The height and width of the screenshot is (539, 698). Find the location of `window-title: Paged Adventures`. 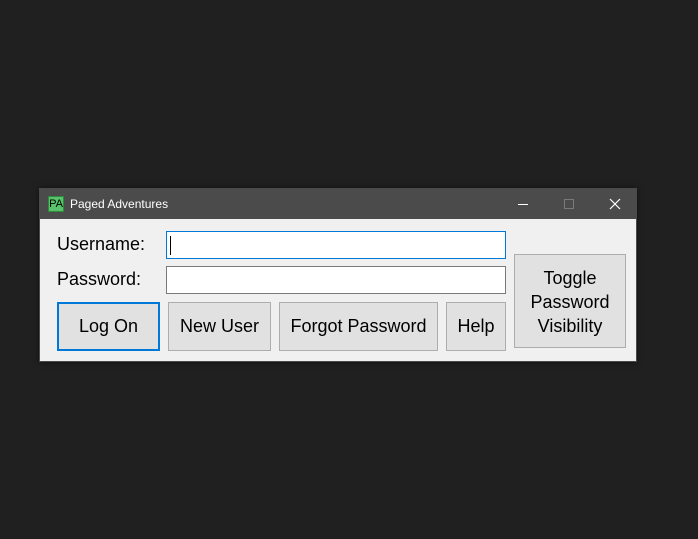

window-title: Paged Adventures is located at coordinates (119, 204).